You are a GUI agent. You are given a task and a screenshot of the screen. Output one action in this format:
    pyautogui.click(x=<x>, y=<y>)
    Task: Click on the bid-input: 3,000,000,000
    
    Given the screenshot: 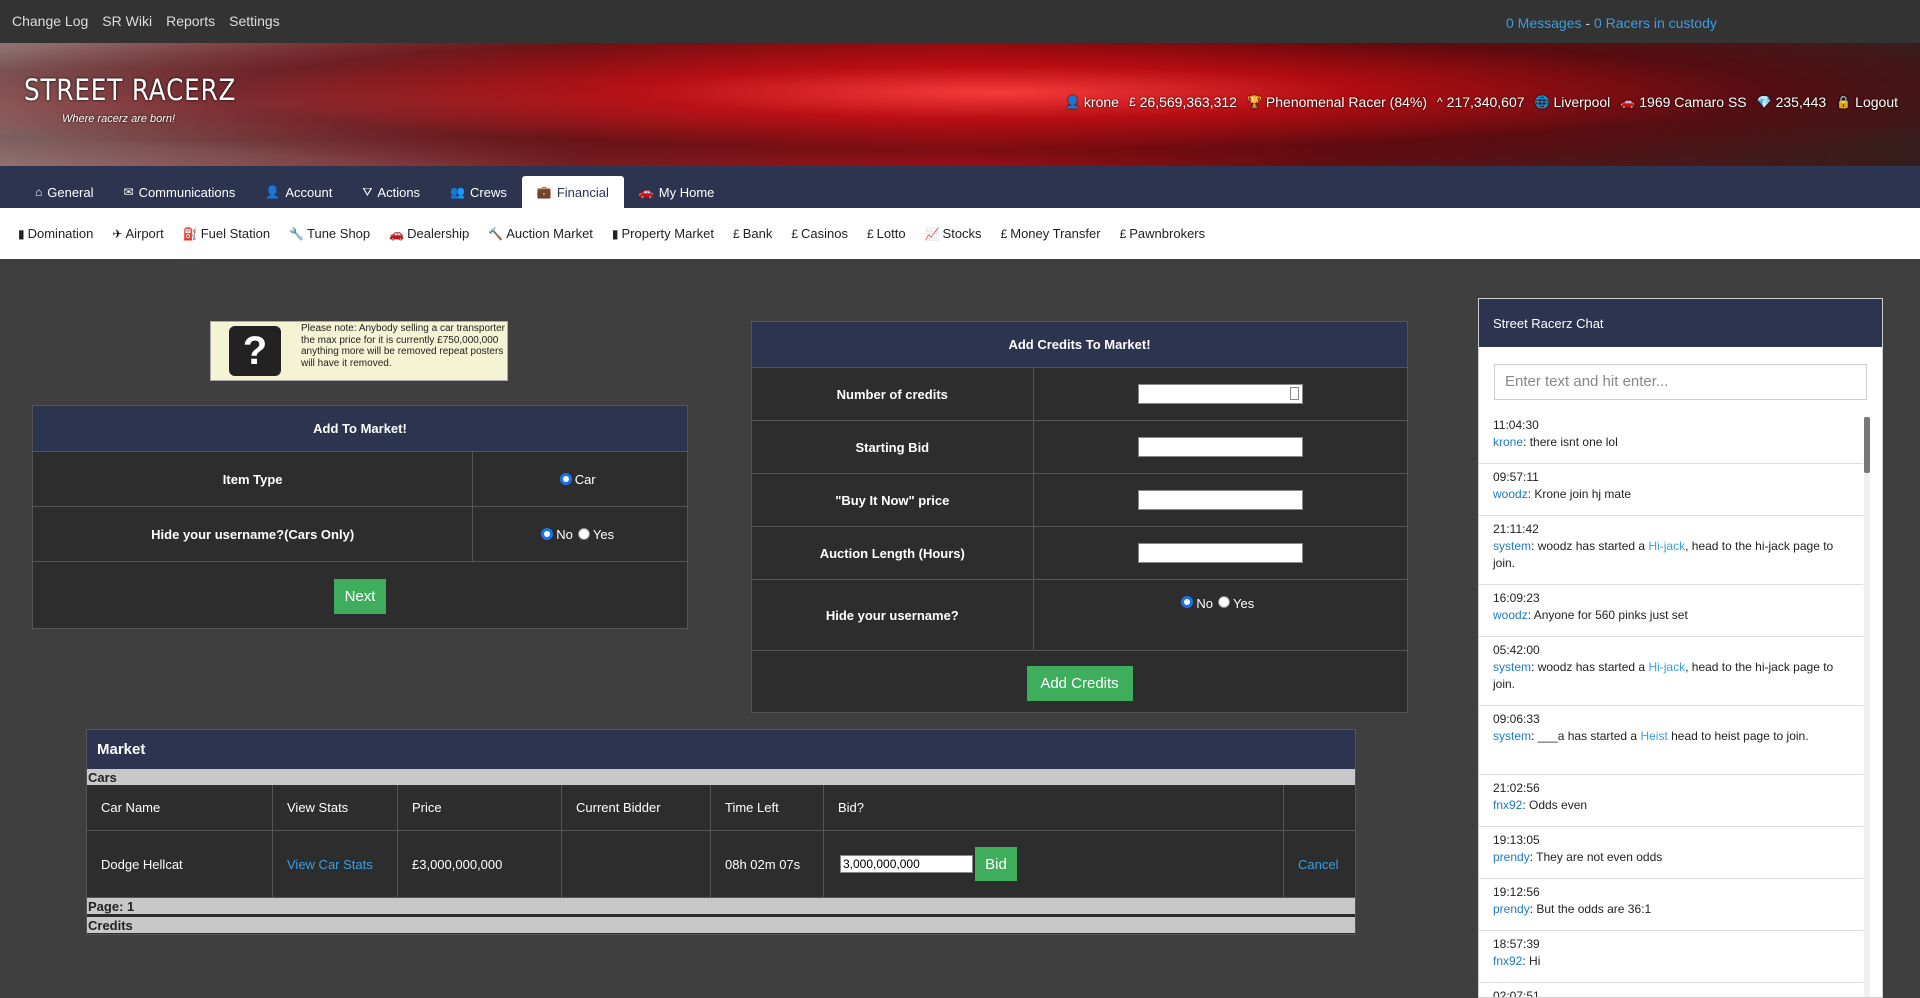 What is the action you would take?
    pyautogui.click(x=906, y=864)
    